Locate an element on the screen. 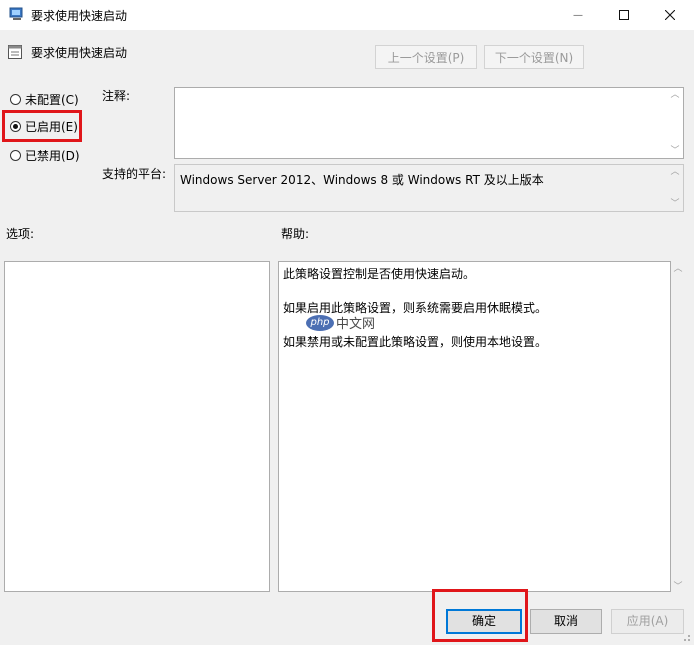 The height and width of the screenshot is (645, 694). comment-textarea: ︿ ﹀ is located at coordinates (429, 123).